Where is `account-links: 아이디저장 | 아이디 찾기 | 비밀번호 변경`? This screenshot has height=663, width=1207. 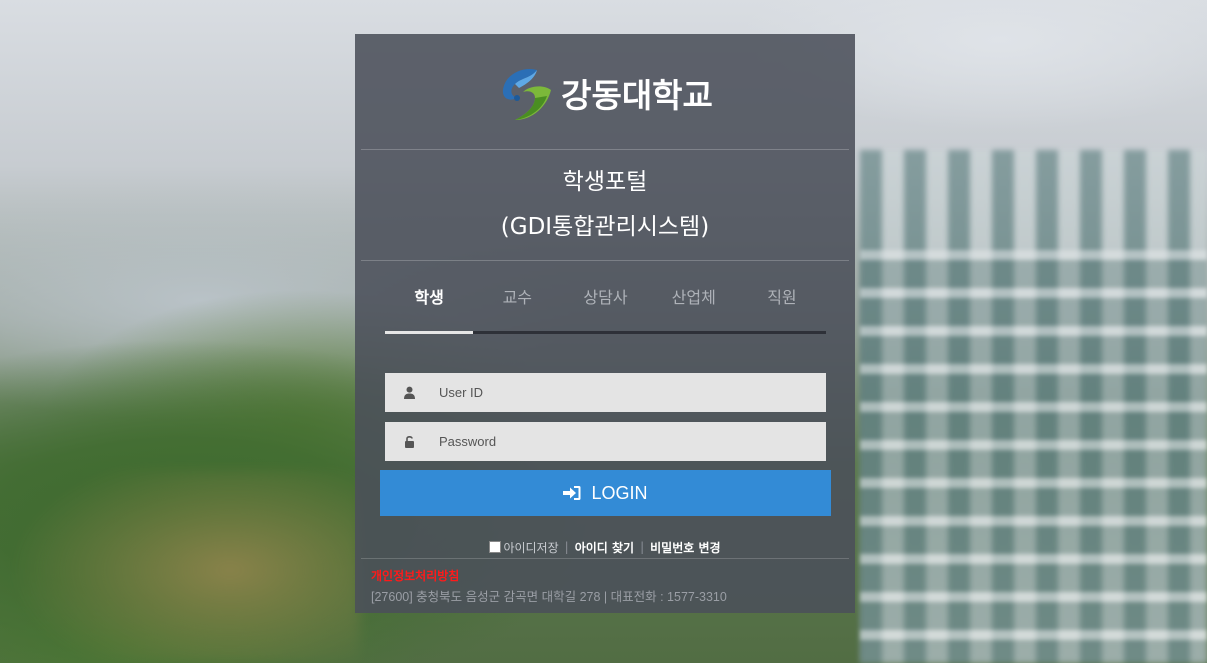 account-links: 아이디저장 | 아이디 찾기 | 비밀번호 변경 is located at coordinates (605, 547).